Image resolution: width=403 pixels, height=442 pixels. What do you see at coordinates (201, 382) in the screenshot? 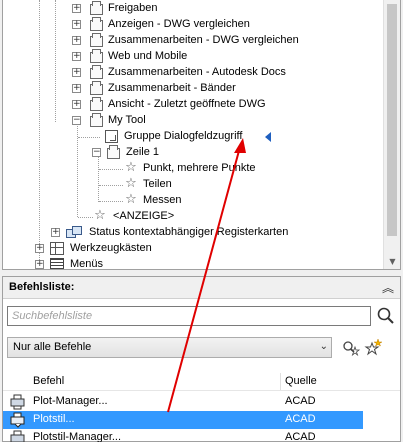
I see `command-table-header: Befehl Quelle` at bounding box center [201, 382].